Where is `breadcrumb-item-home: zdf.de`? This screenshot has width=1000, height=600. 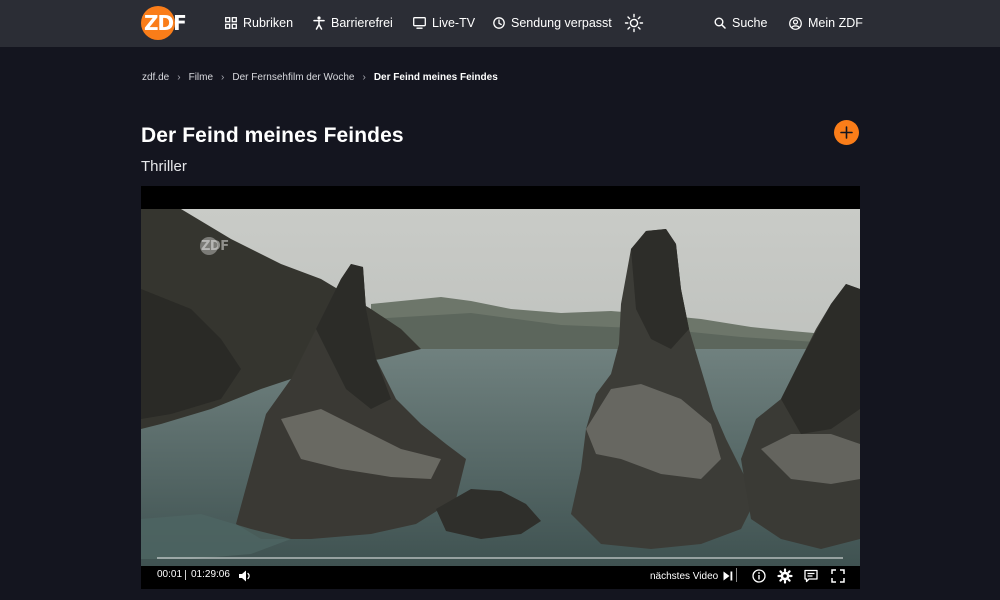 breadcrumb-item-home: zdf.de is located at coordinates (155, 77).